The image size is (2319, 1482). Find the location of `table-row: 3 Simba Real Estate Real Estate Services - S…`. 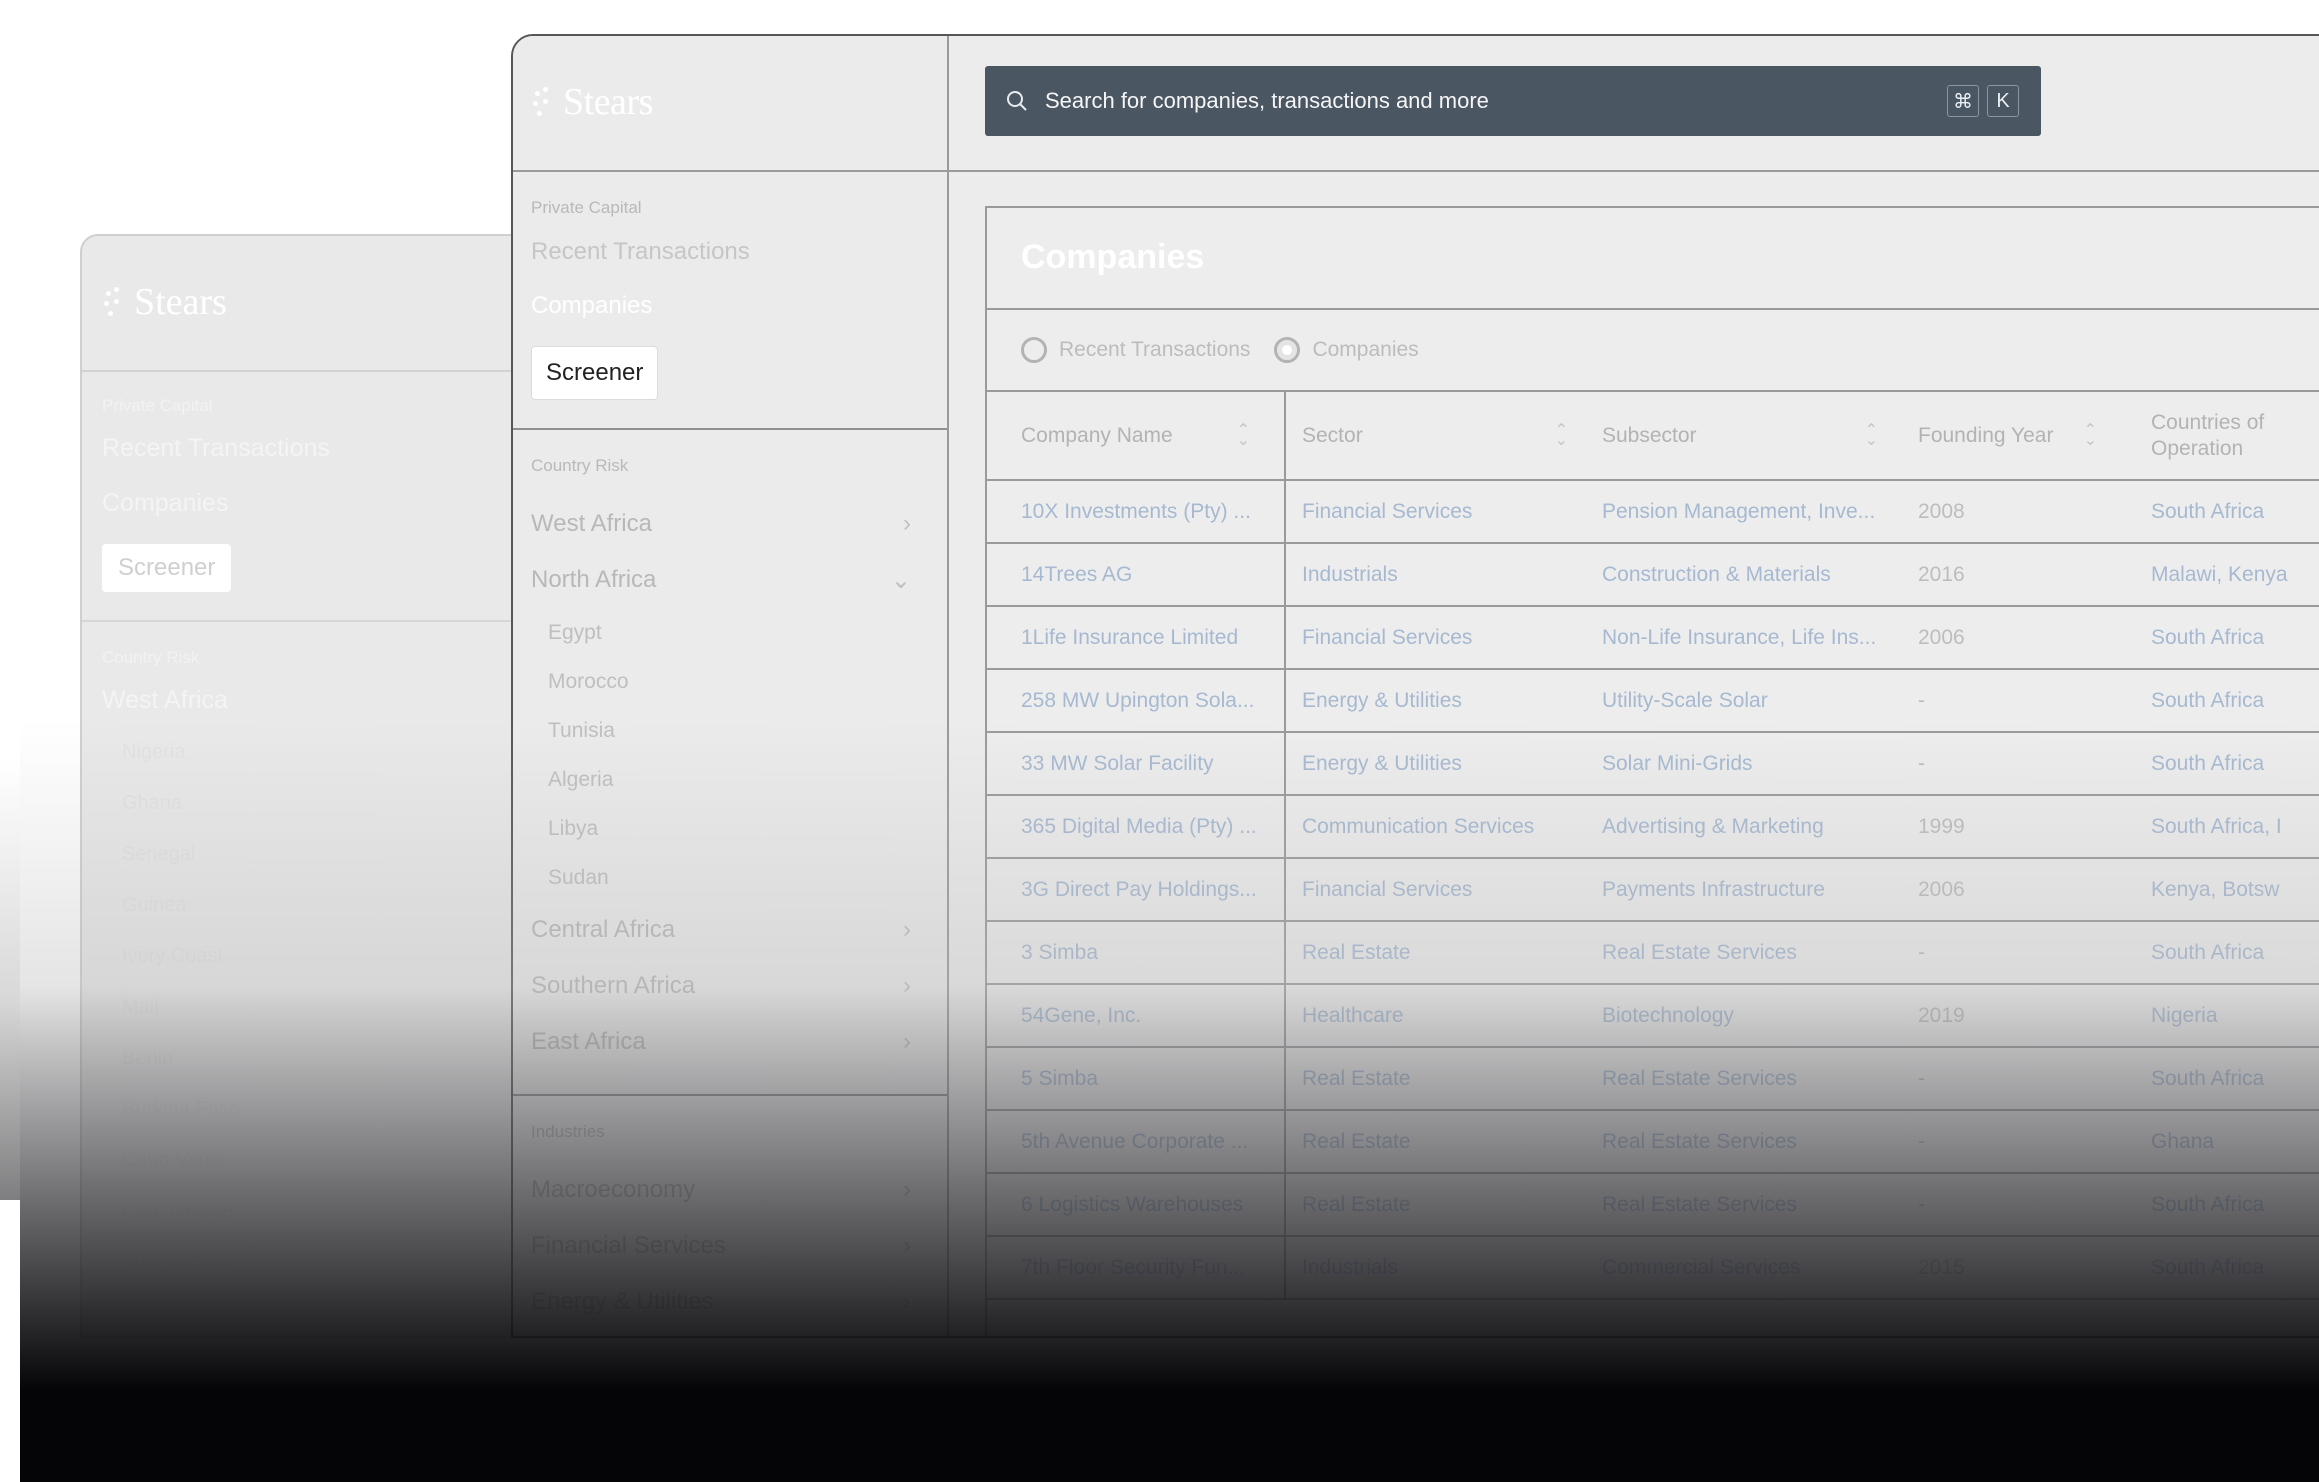

table-row: 3 Simba Real Estate Real Estate Services - S… is located at coordinates (1653, 953).